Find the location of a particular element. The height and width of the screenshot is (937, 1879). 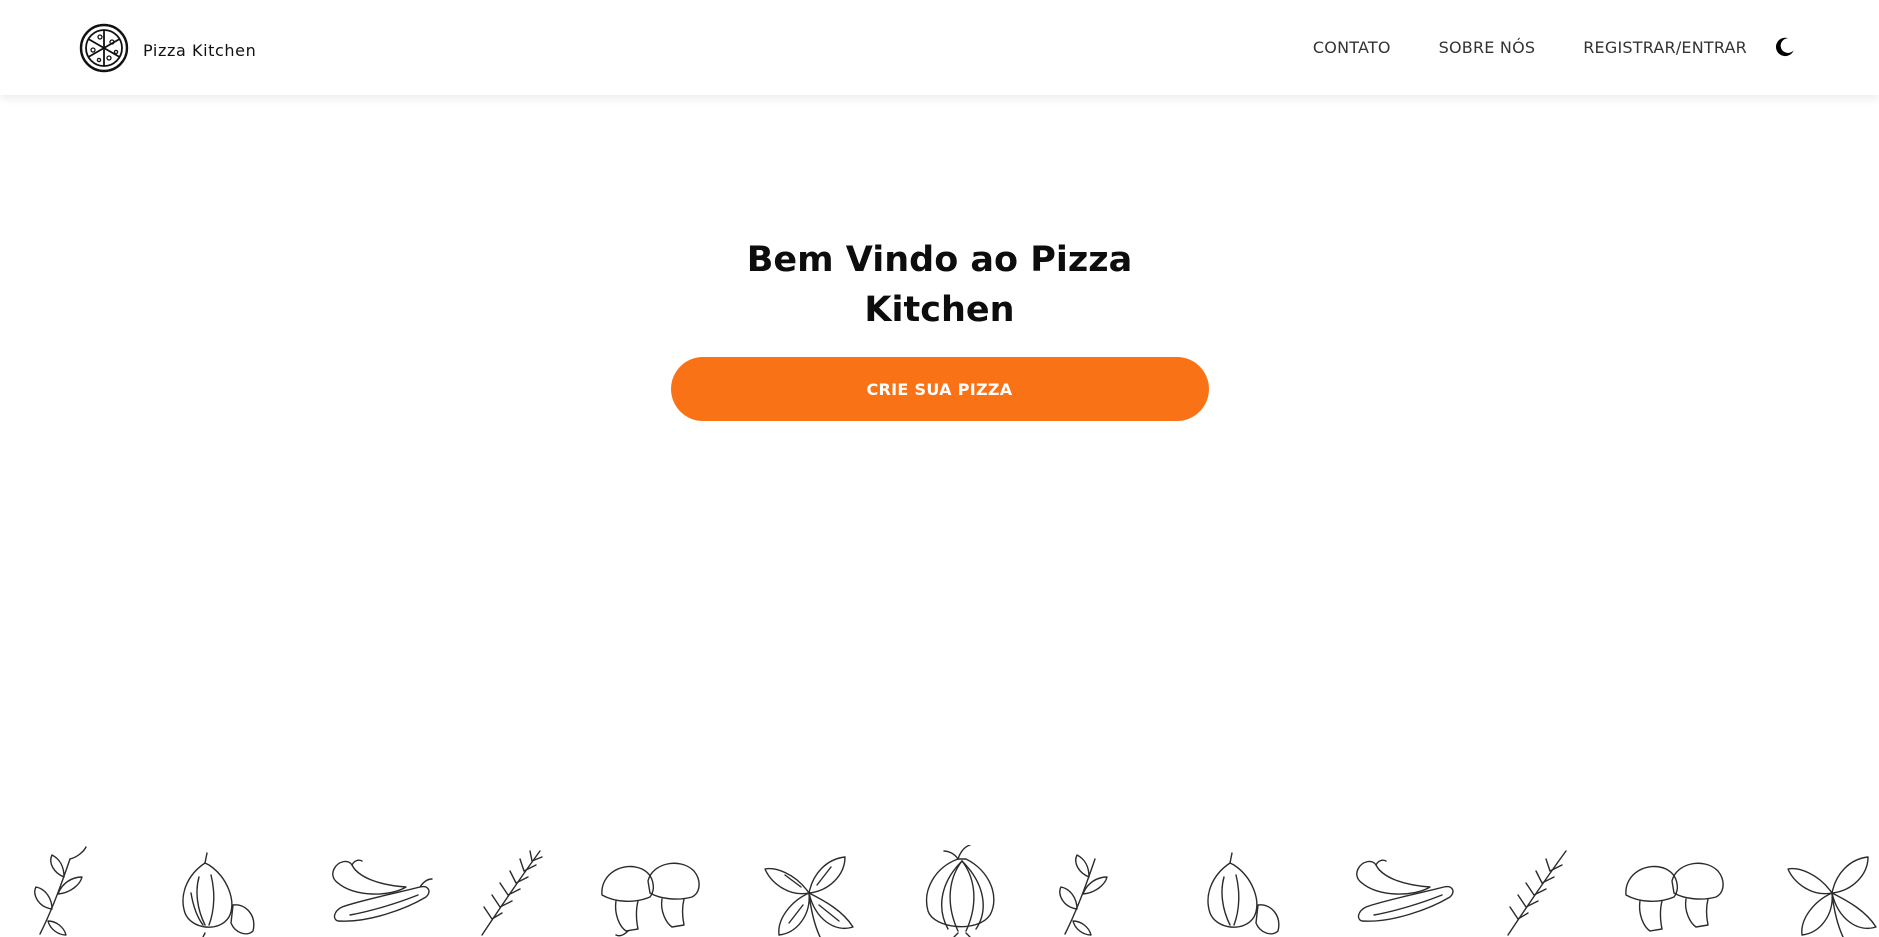

ingredient-border is located at coordinates (939, 891).